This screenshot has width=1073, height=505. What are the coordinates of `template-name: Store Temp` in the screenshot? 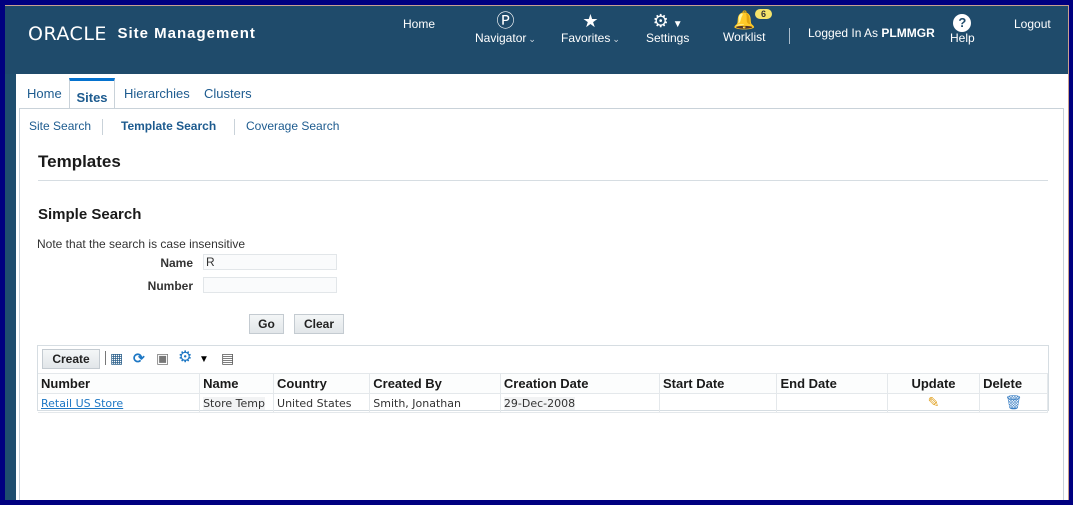 It's located at (234, 403).